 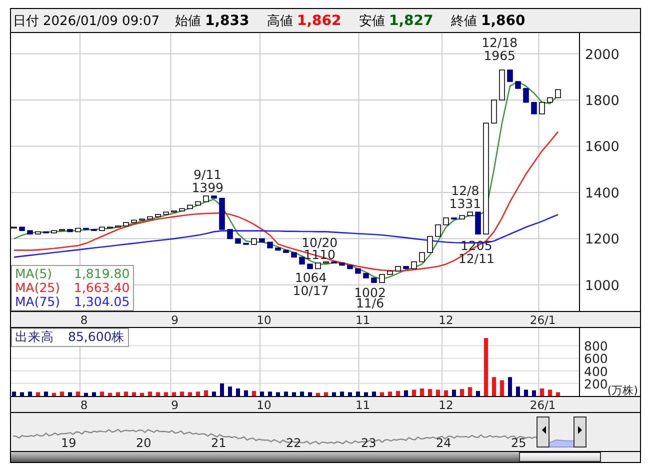 I want to click on axis-label: 1400, so click(x=602, y=193).